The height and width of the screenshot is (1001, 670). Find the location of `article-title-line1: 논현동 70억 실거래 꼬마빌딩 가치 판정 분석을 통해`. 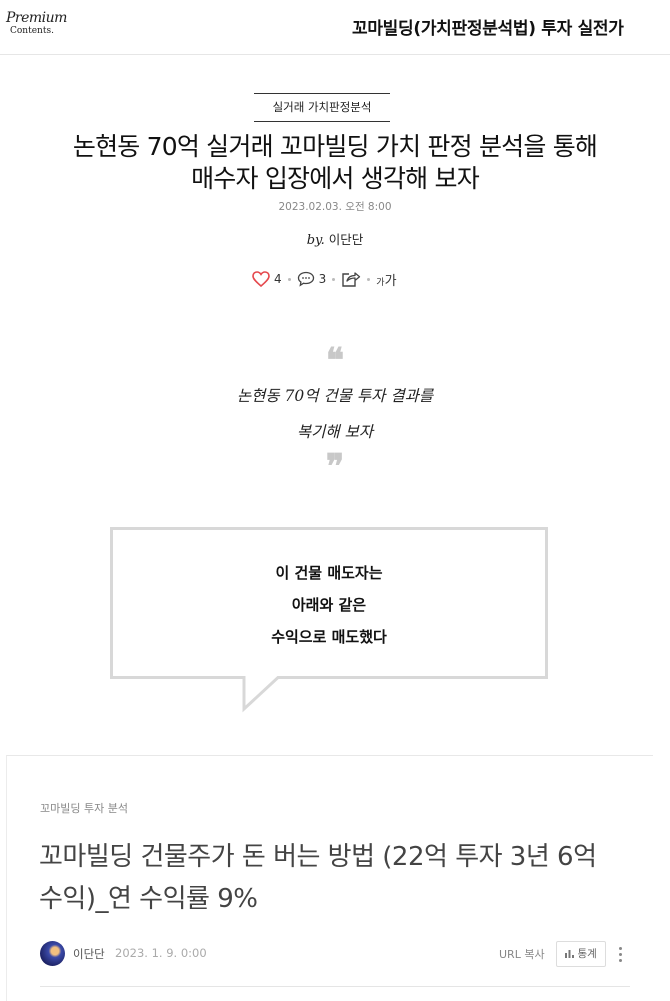

article-title-line1: 논현동 70억 실거래 꼬마빌딩 가치 판정 분석을 통해 is located at coordinates (335, 146).